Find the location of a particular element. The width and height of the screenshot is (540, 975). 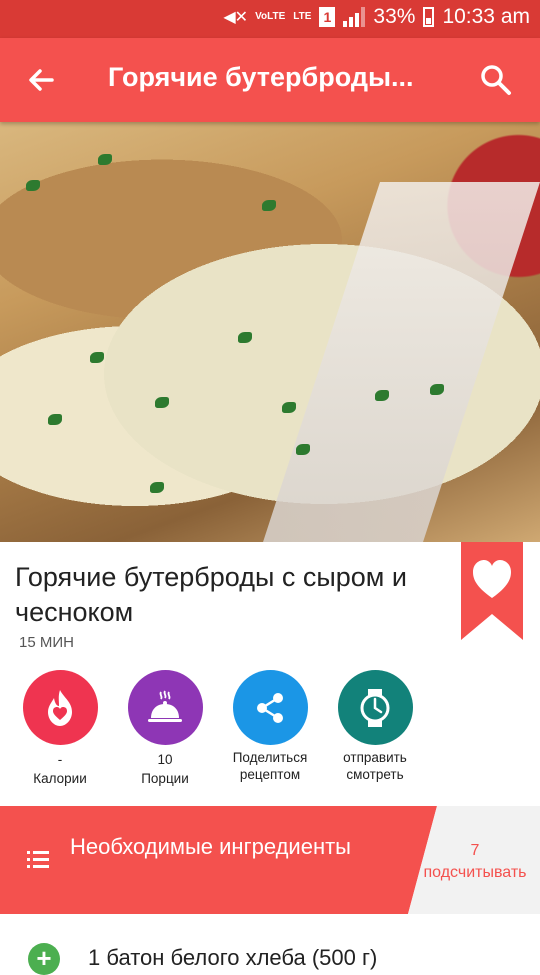

cook-time: 15 МИН is located at coordinates (46, 642).